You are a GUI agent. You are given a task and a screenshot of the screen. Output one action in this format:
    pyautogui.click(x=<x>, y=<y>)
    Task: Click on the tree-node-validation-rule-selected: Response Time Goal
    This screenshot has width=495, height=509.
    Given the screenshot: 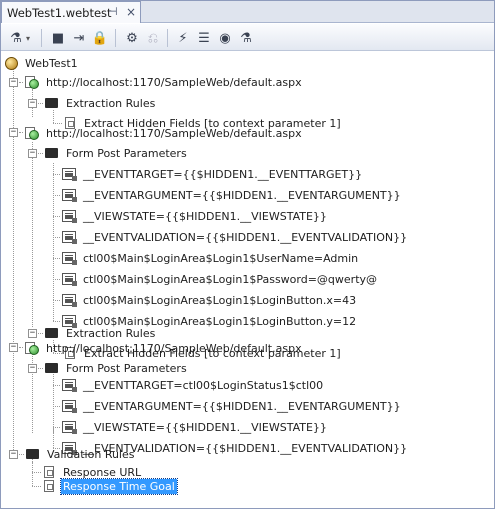 What is the action you would take?
    pyautogui.click(x=109, y=486)
    